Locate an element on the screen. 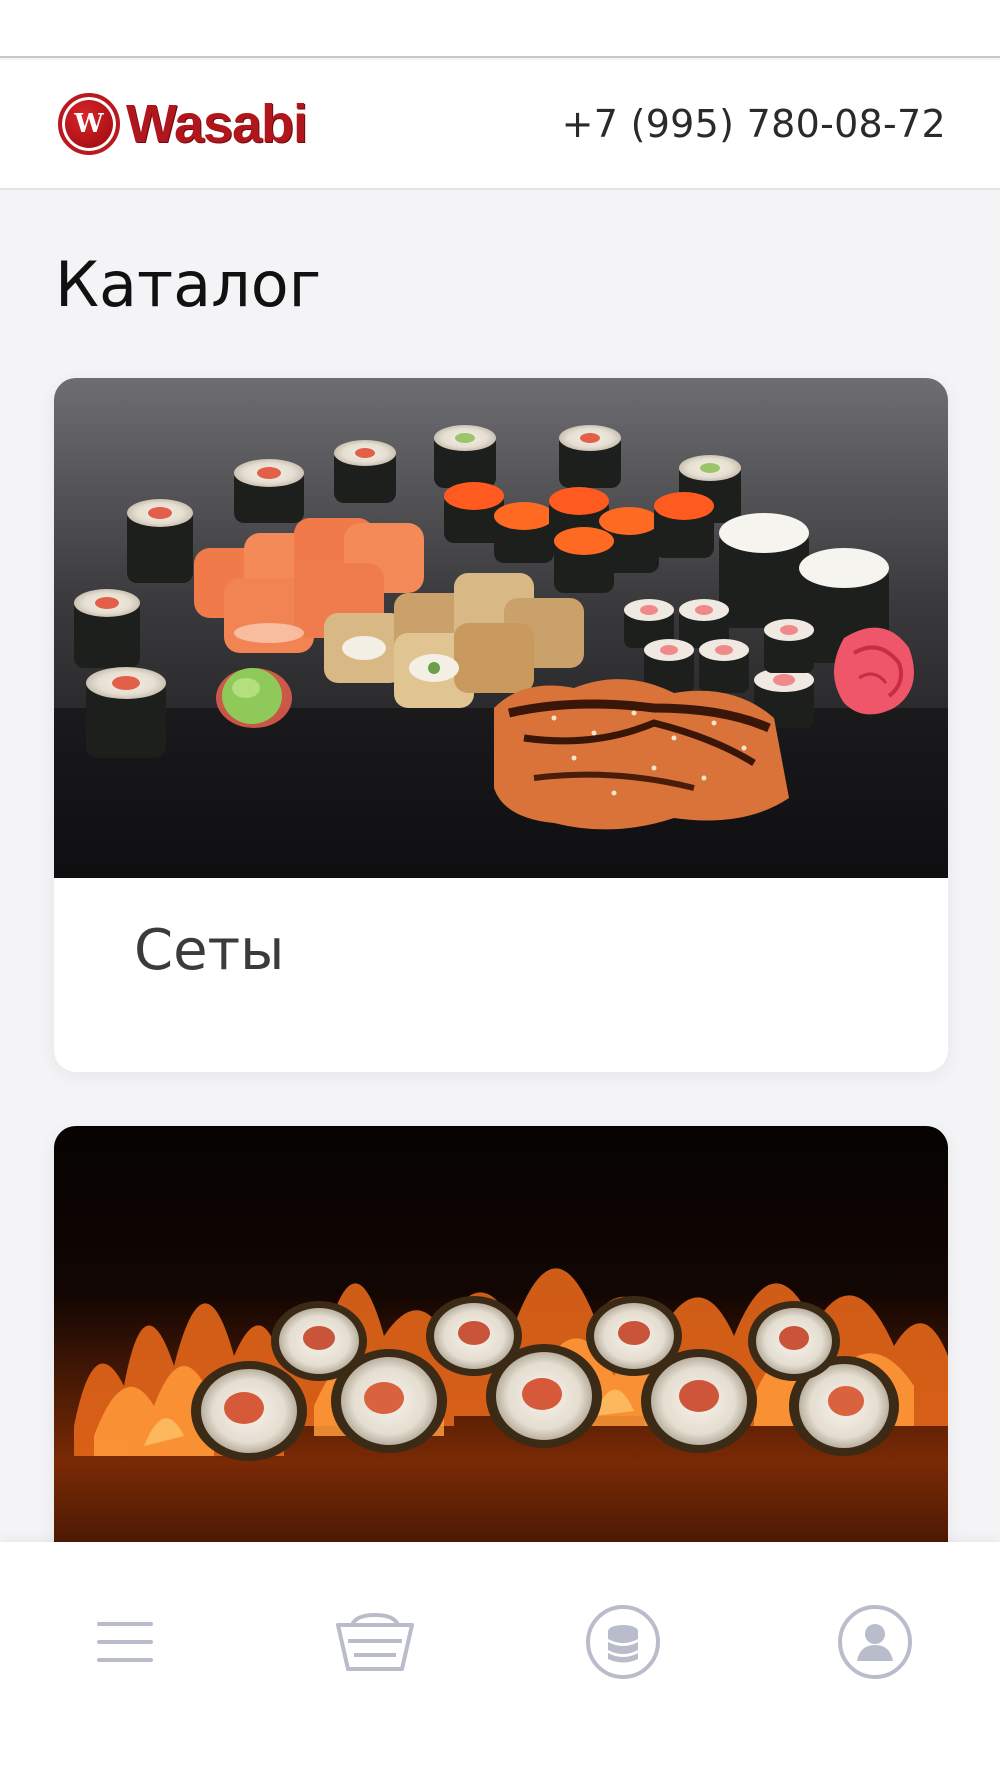  bottom-nav is located at coordinates (500, 1660).